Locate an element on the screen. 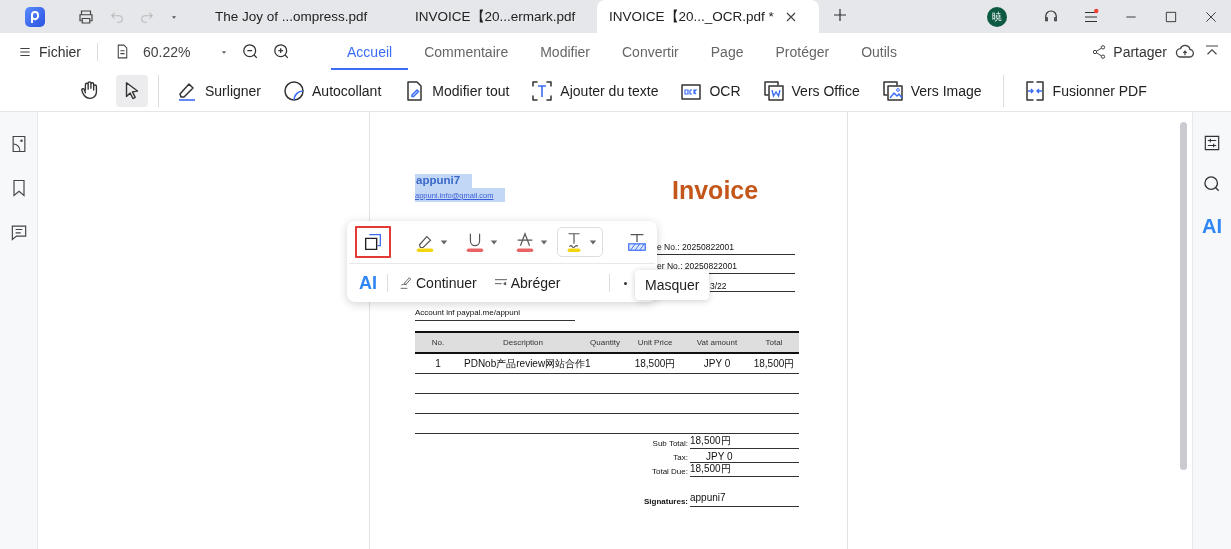 This screenshot has width=1231, height=549. more-dot-icon is located at coordinates (625, 283).